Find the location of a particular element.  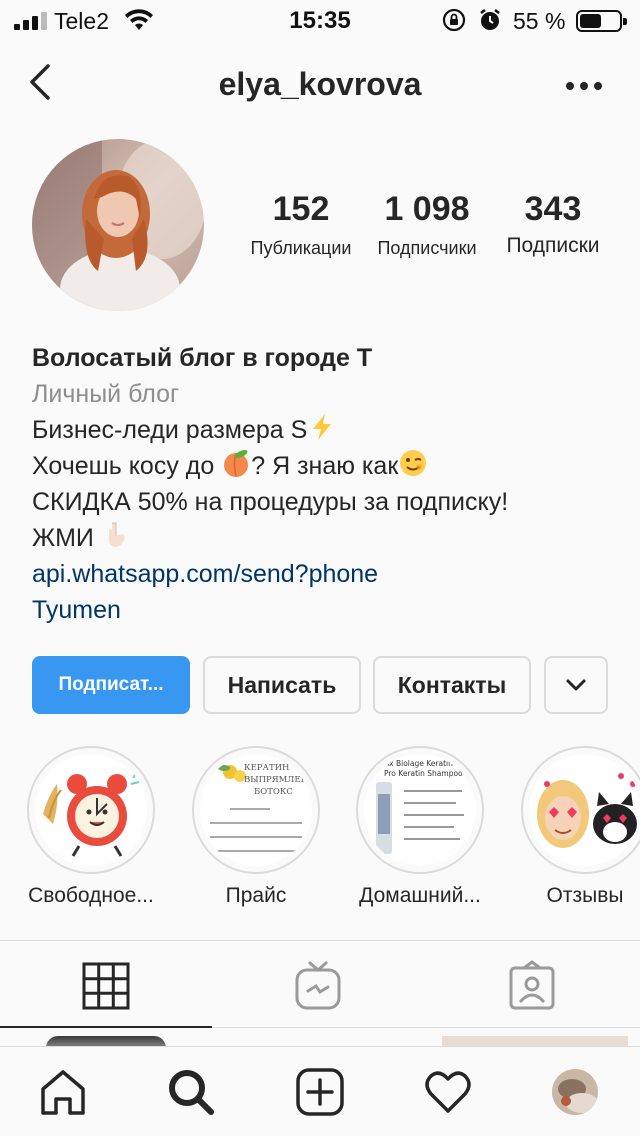

highlight-ring: КЕРАТИН ВЫПРЯМЛЕНИЕ БОТОКС is located at coordinates (256, 810).